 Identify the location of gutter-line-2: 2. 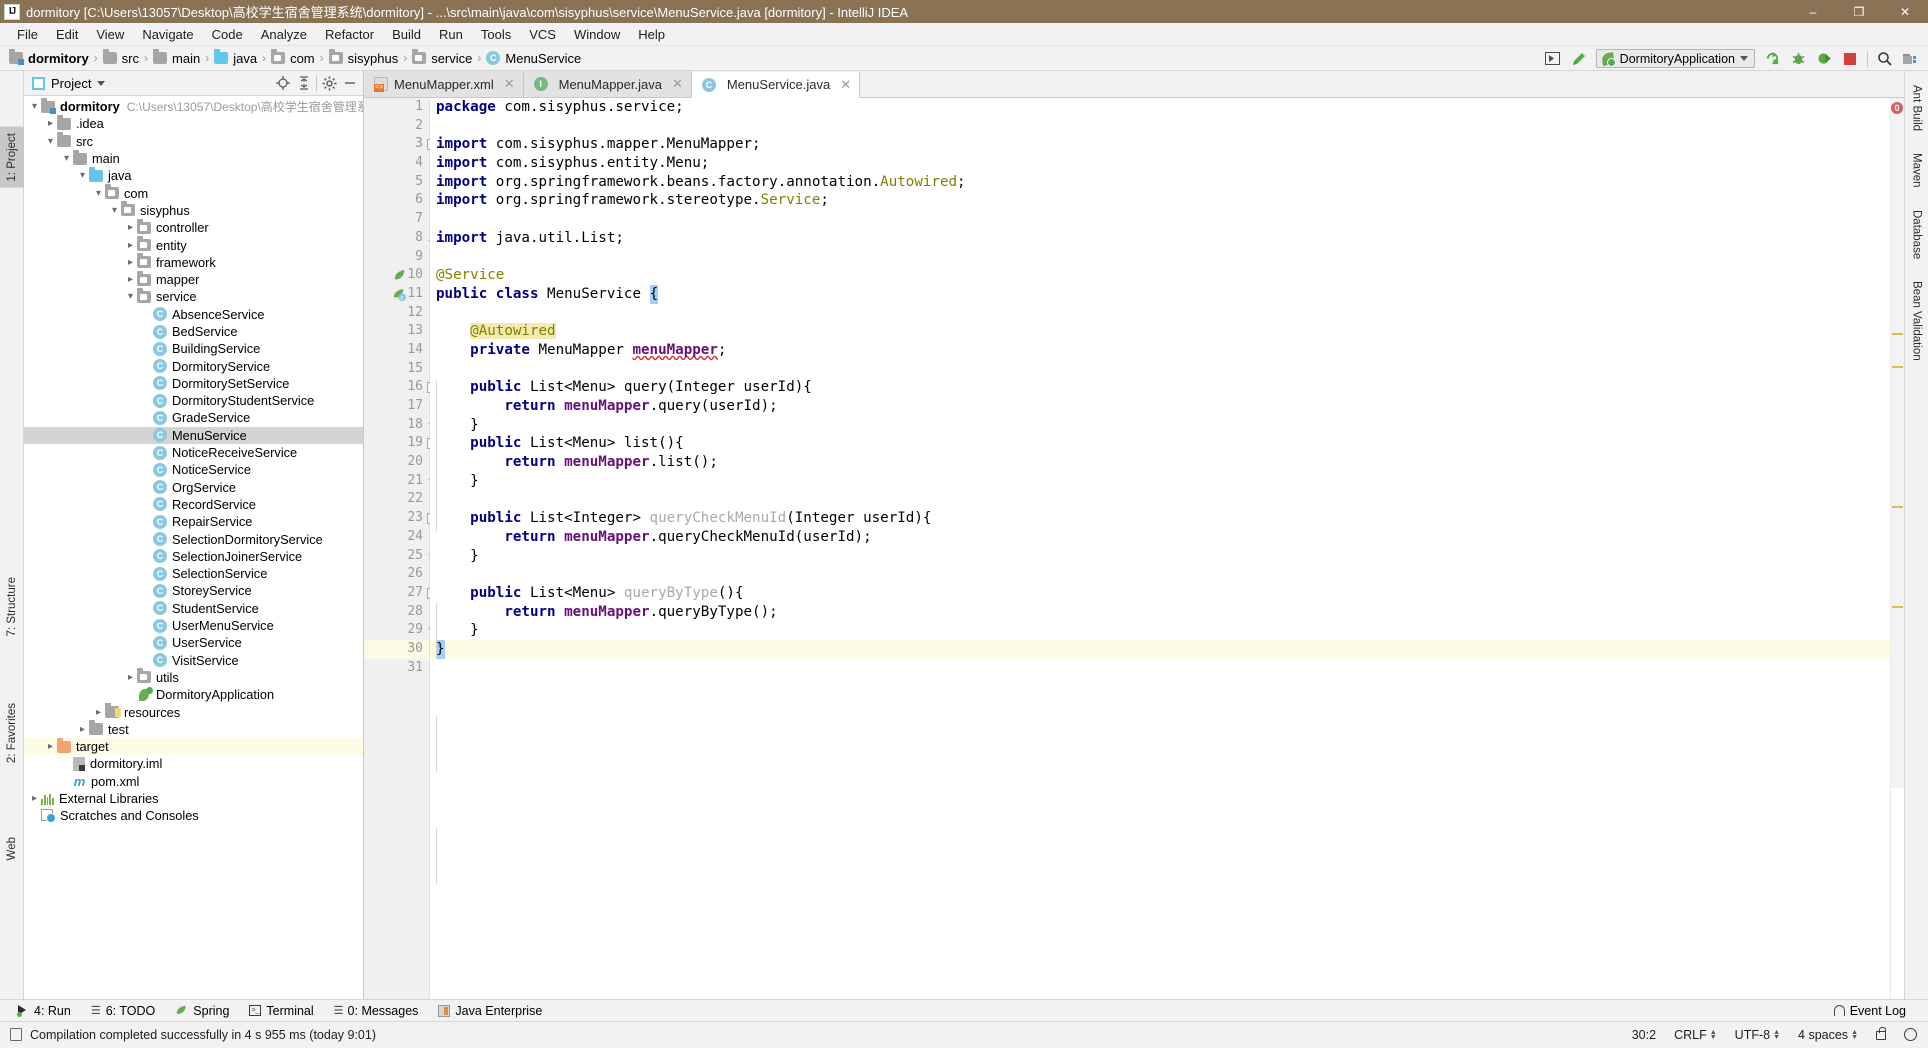
(396, 126).